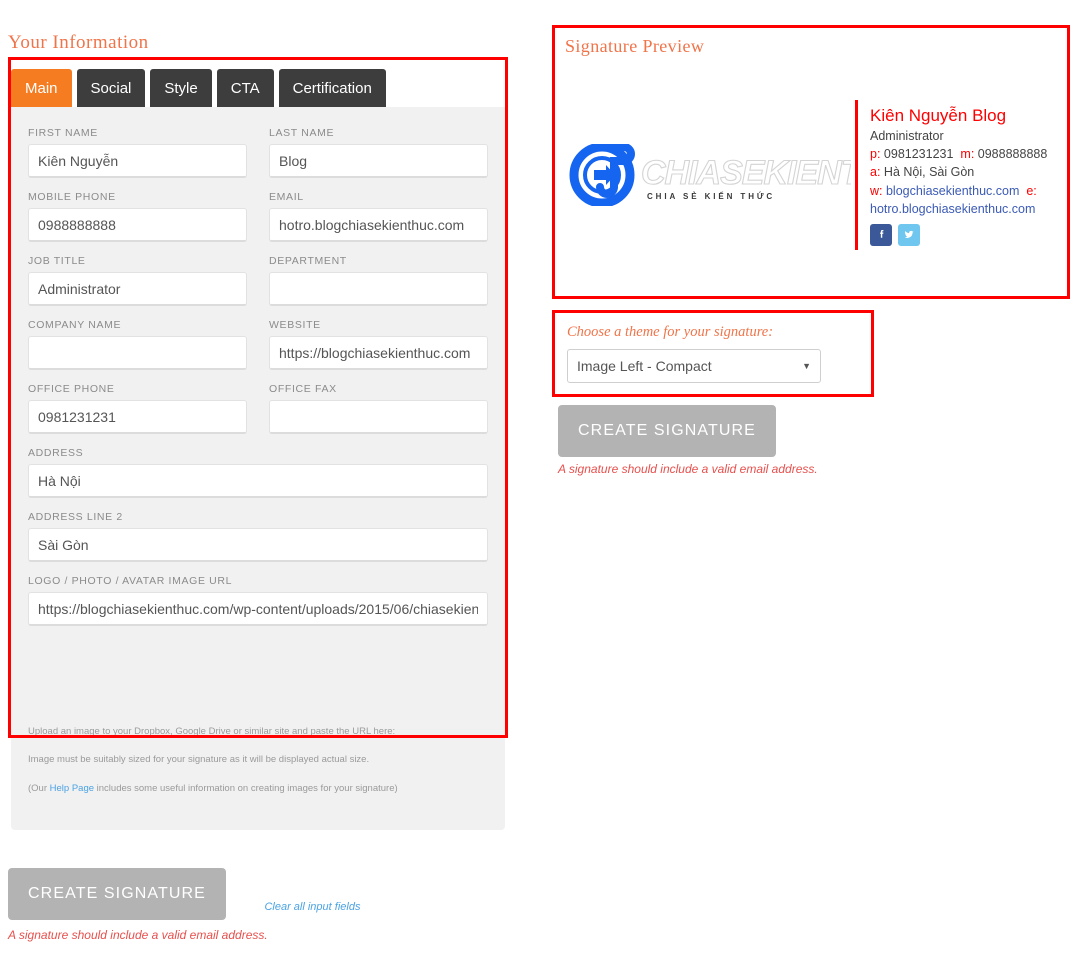 Image resolution: width=1074 pixels, height=970 pixels. I want to click on field-logo-url: LOGO / PHOTO / AVATAR IMAGE URL, so click(258, 600).